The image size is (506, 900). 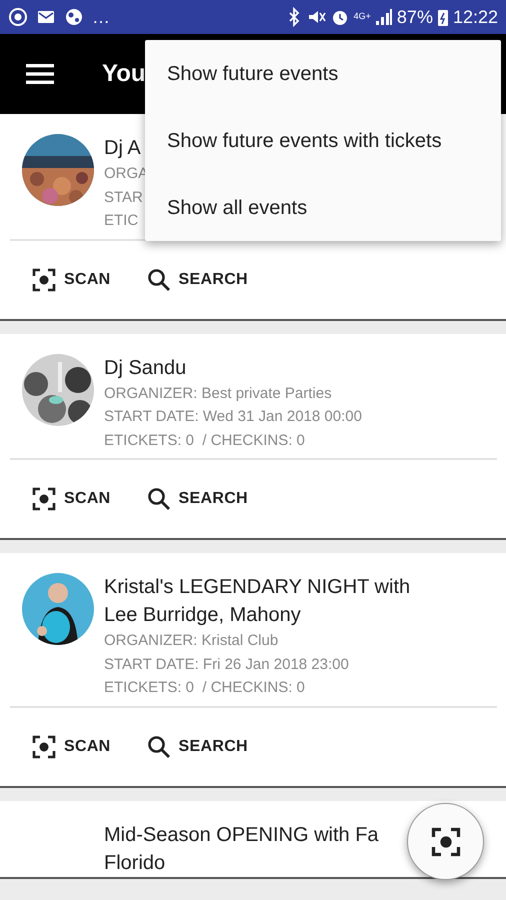 What do you see at coordinates (257, 601) in the screenshot?
I see `event-title: Kristal's LEGENDARY NIGHT with Lee Burridge, Mahony` at bounding box center [257, 601].